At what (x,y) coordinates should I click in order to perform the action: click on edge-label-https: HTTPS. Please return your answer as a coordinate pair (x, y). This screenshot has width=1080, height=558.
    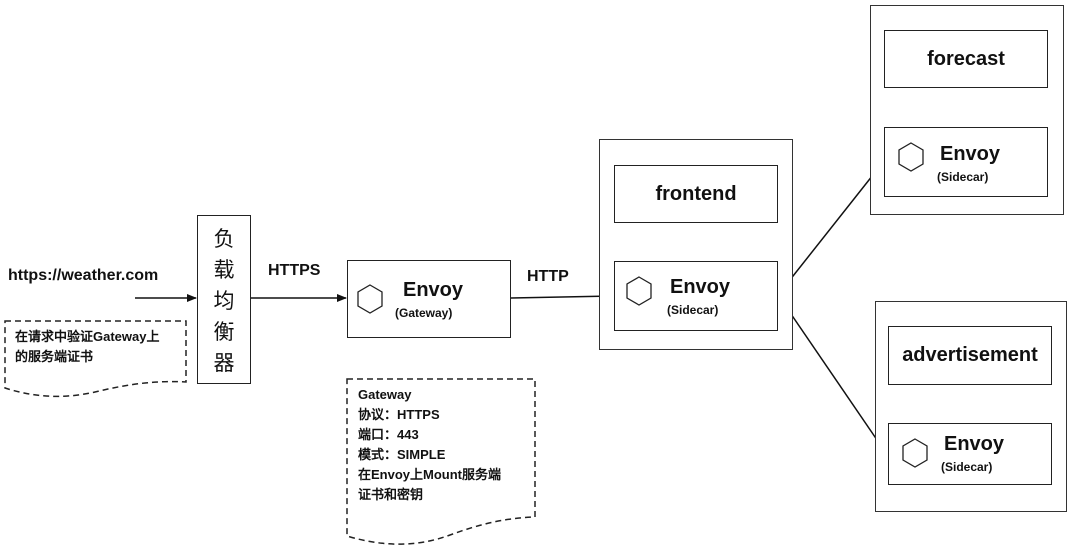
    Looking at the image, I should click on (294, 270).